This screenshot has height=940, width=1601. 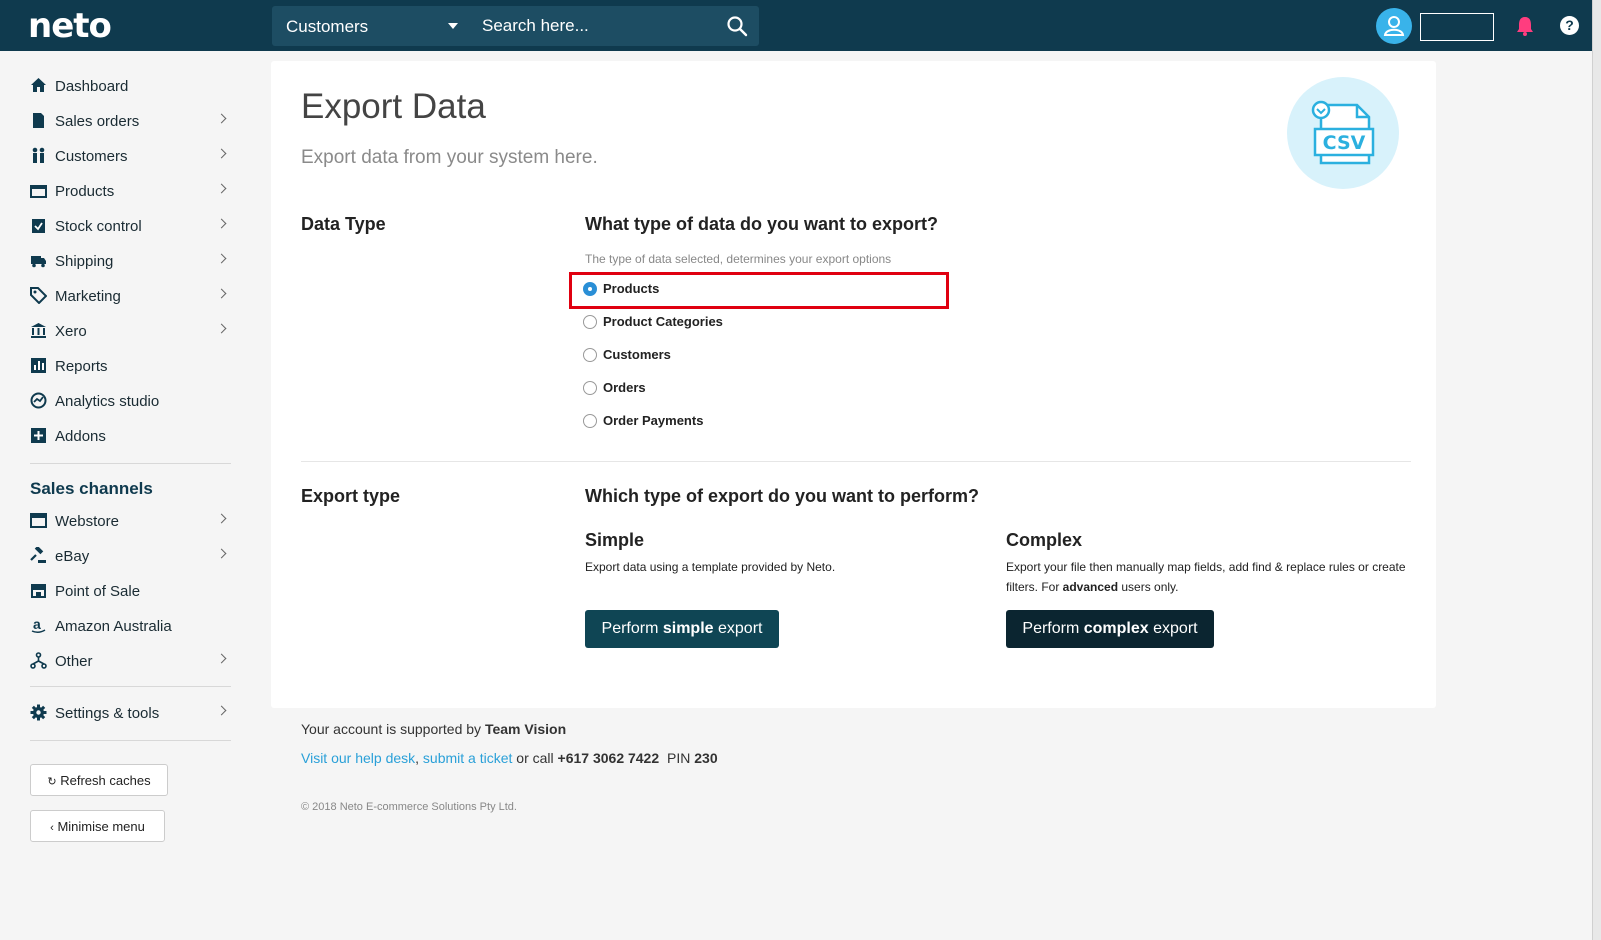 What do you see at coordinates (637, 354) in the screenshot?
I see `radio-label: Customers` at bounding box center [637, 354].